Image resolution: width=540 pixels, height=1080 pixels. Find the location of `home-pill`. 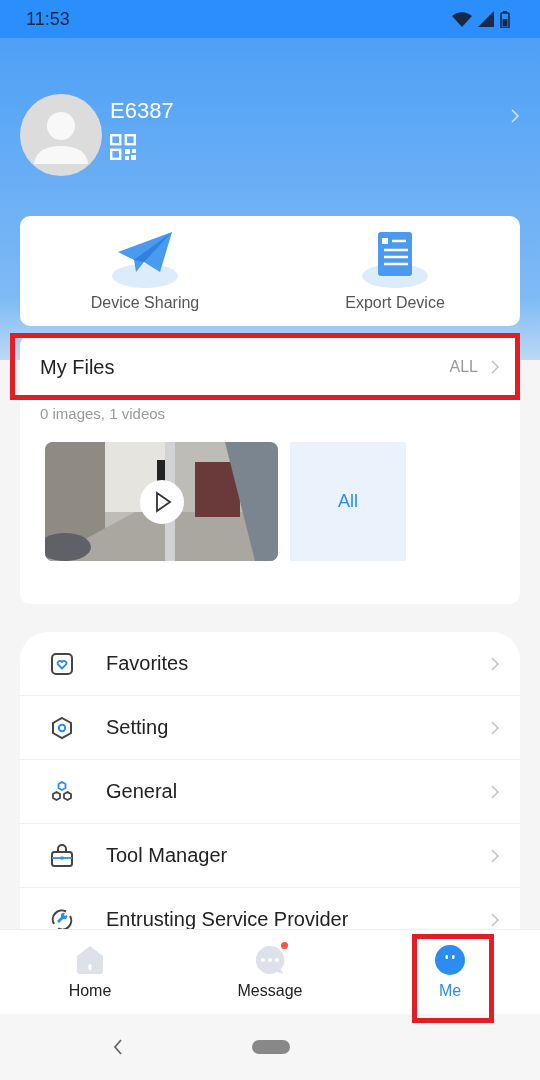

home-pill is located at coordinates (271, 1047).